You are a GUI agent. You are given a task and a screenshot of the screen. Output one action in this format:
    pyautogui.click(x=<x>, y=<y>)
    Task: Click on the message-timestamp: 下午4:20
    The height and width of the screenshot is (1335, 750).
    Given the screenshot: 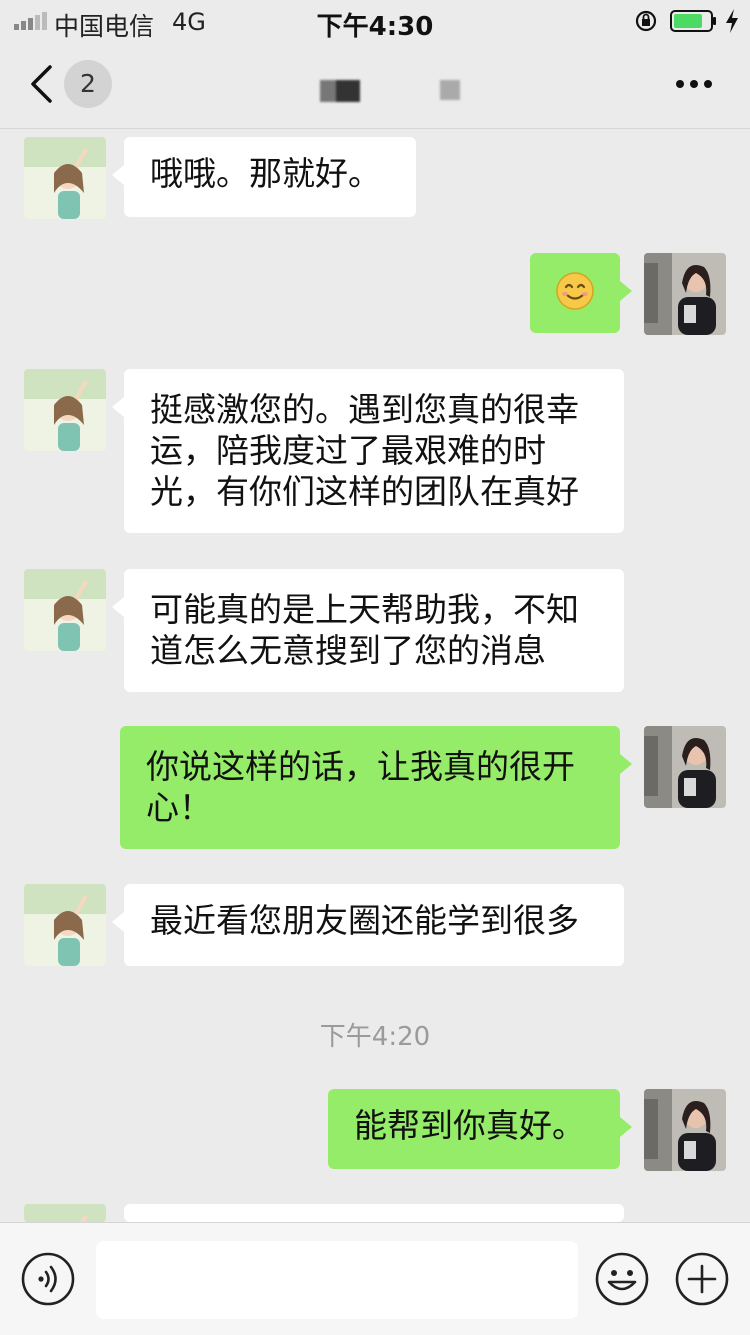 What is the action you would take?
    pyautogui.click(x=375, y=1037)
    